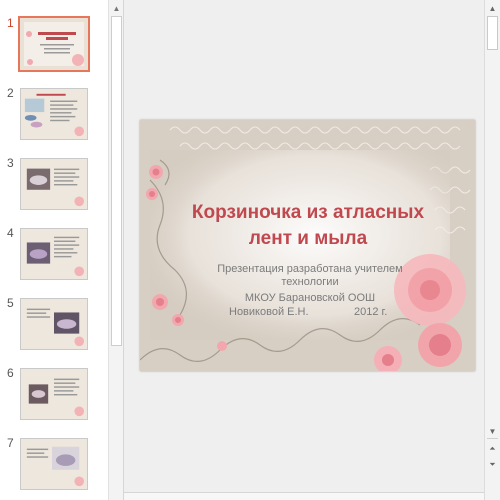 The height and width of the screenshot is (500, 500). What do you see at coordinates (492, 431) in the screenshot?
I see `scroll-down-arrow-icon: ▼` at bounding box center [492, 431].